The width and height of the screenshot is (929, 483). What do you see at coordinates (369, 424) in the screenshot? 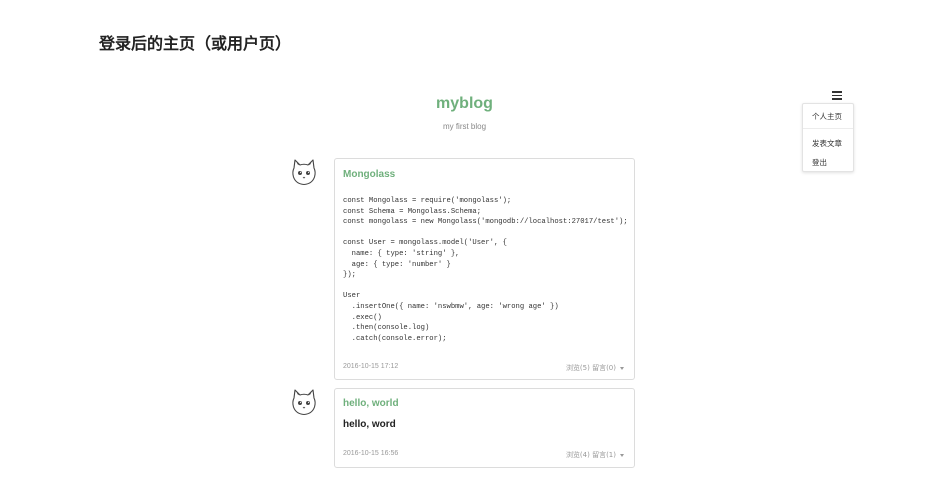
I see `post-content: hello, word` at bounding box center [369, 424].